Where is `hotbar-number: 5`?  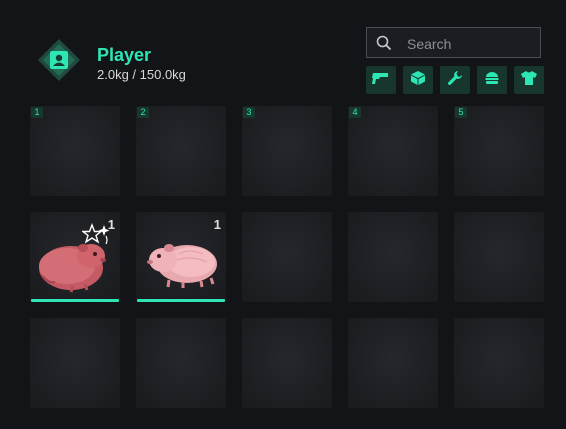 hotbar-number: 5 is located at coordinates (461, 112).